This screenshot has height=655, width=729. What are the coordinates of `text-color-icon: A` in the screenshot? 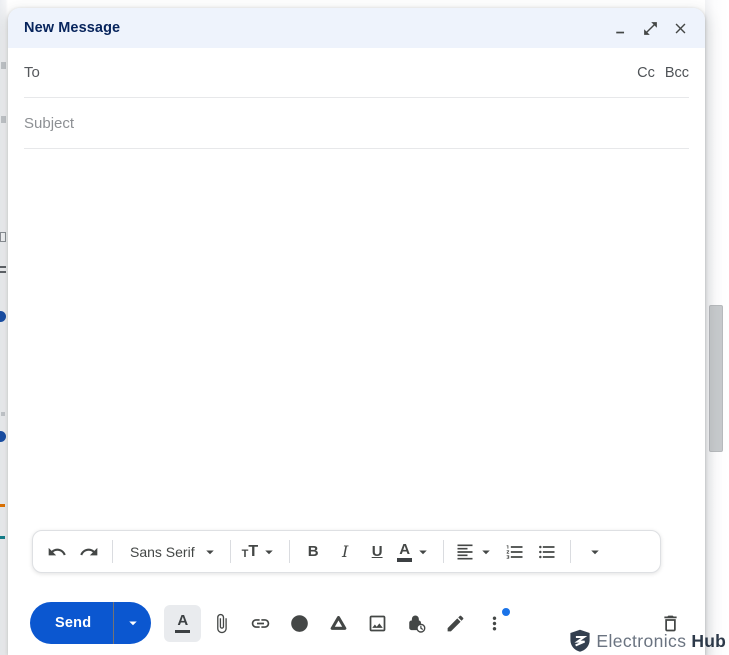 It's located at (405, 552).